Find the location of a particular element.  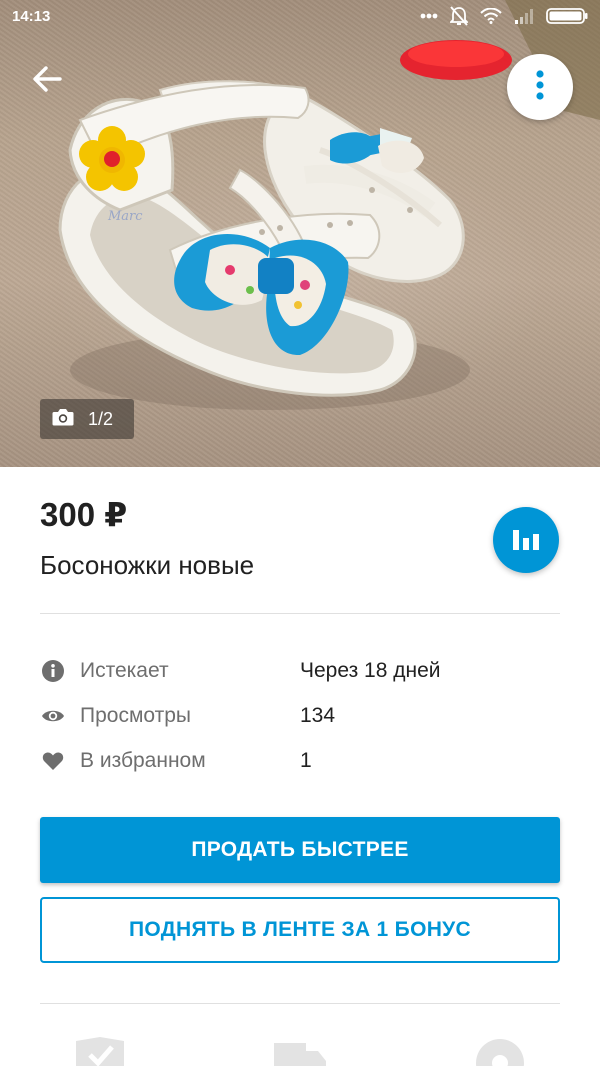

detail-label: Просмотры is located at coordinates (135, 715).